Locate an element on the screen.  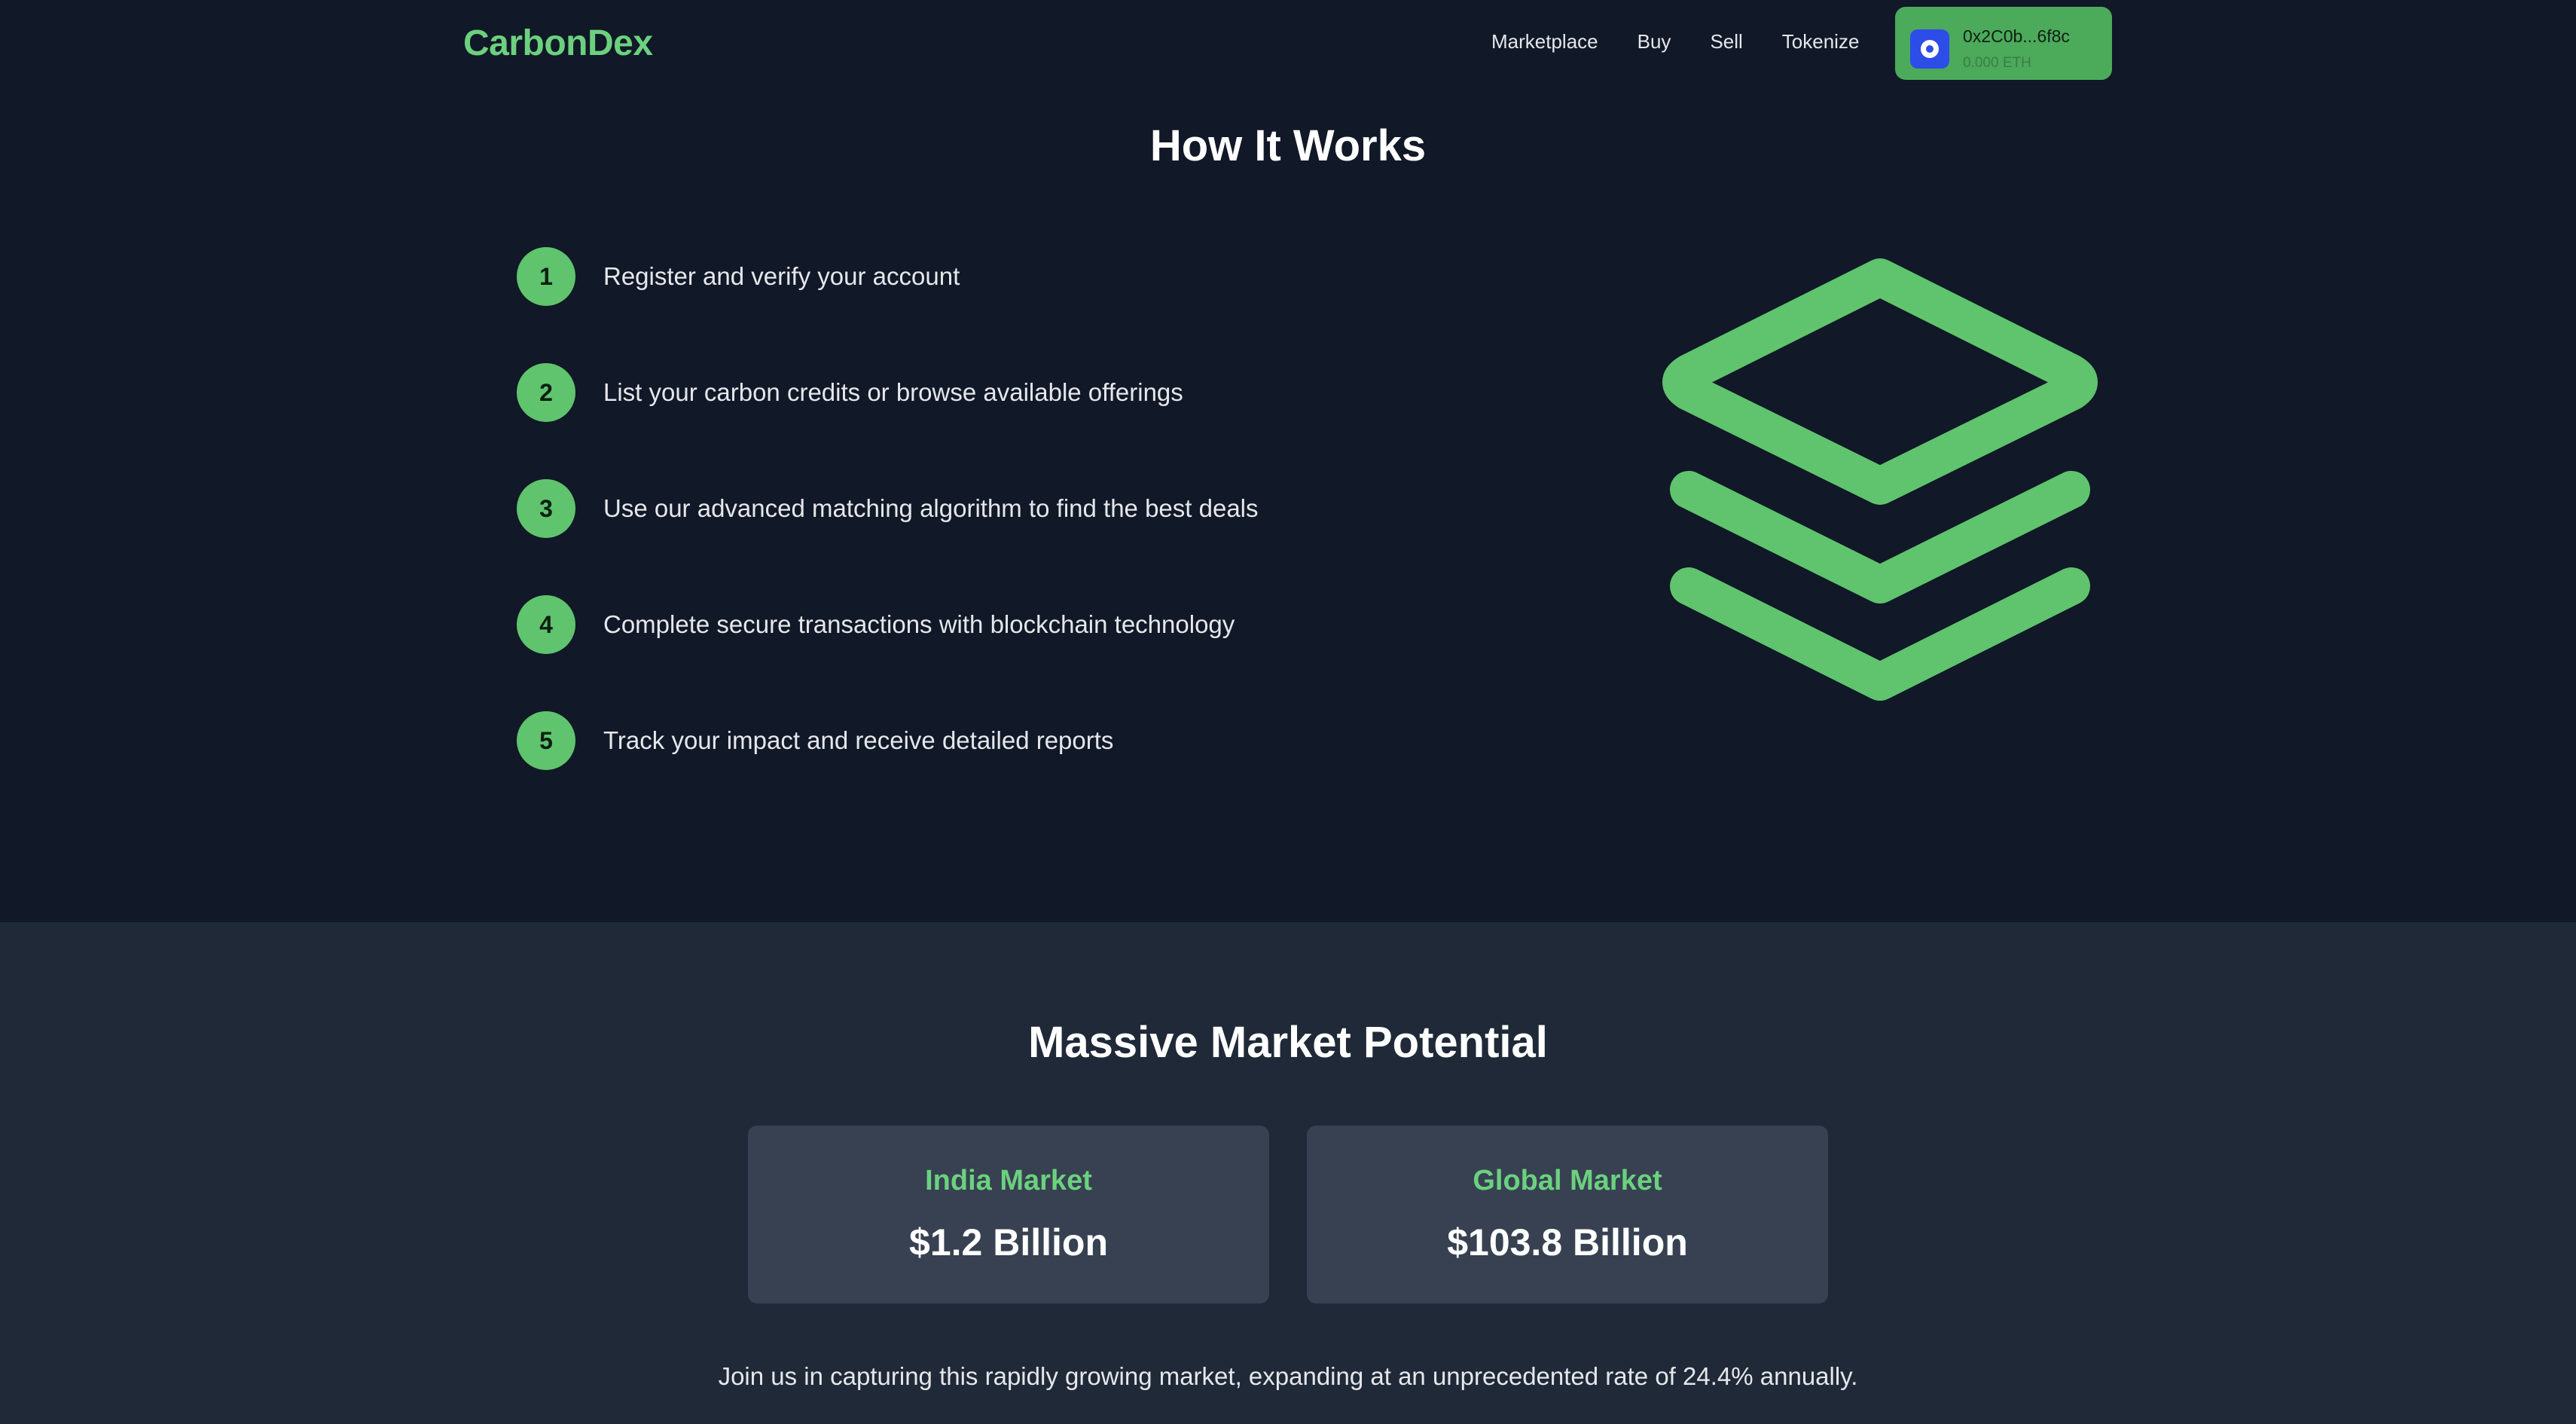
global-market-card: Global Market $103.8 Billion is located at coordinates (1568, 1214).